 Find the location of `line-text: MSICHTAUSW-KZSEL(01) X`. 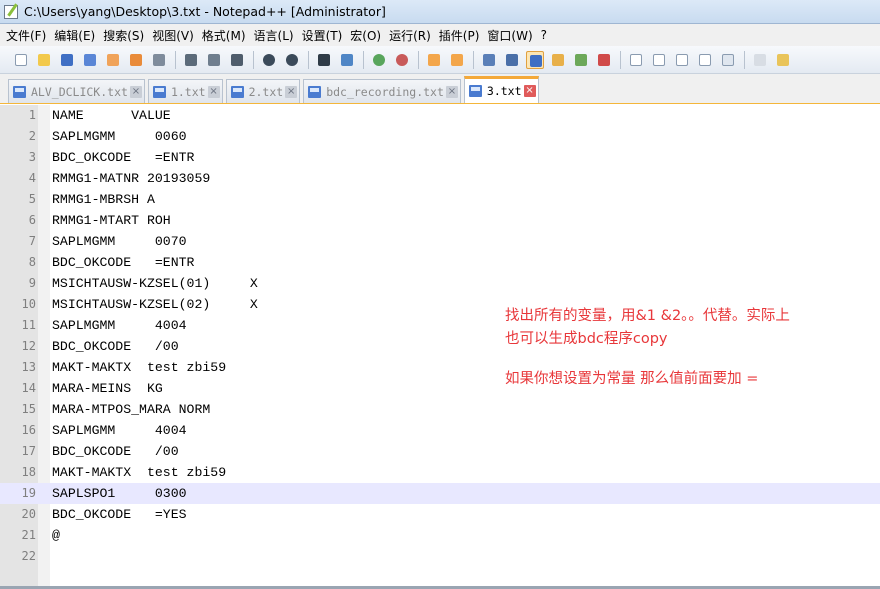

line-text: MSICHTAUSW-KZSEL(01) X is located at coordinates (155, 283).